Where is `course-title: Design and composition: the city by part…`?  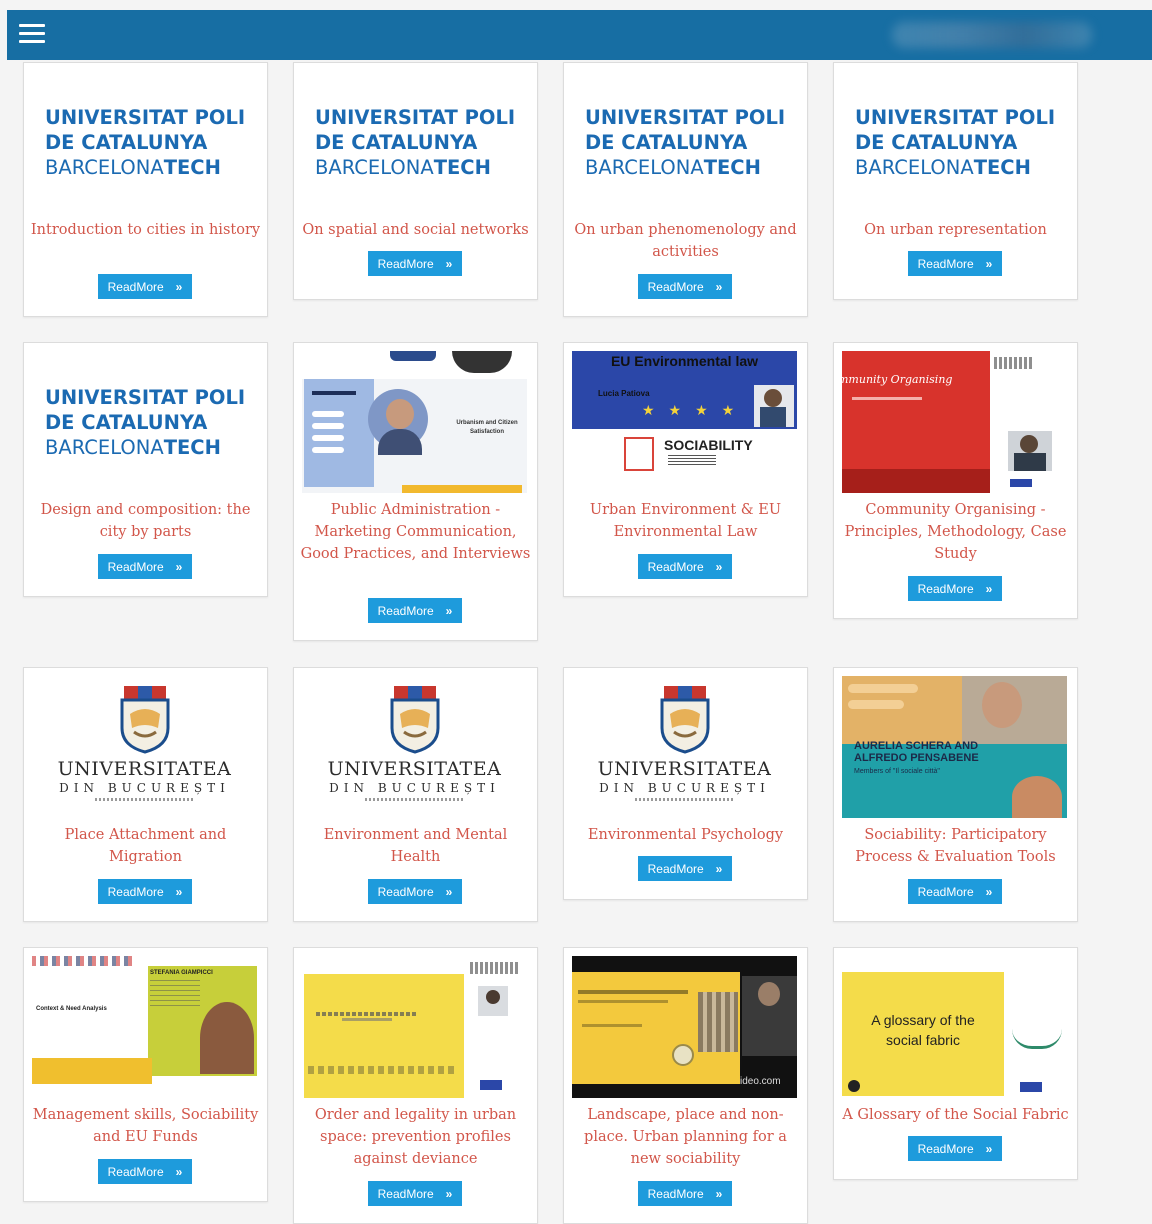
course-title: Design and composition: the city by part… is located at coordinates (145, 521).